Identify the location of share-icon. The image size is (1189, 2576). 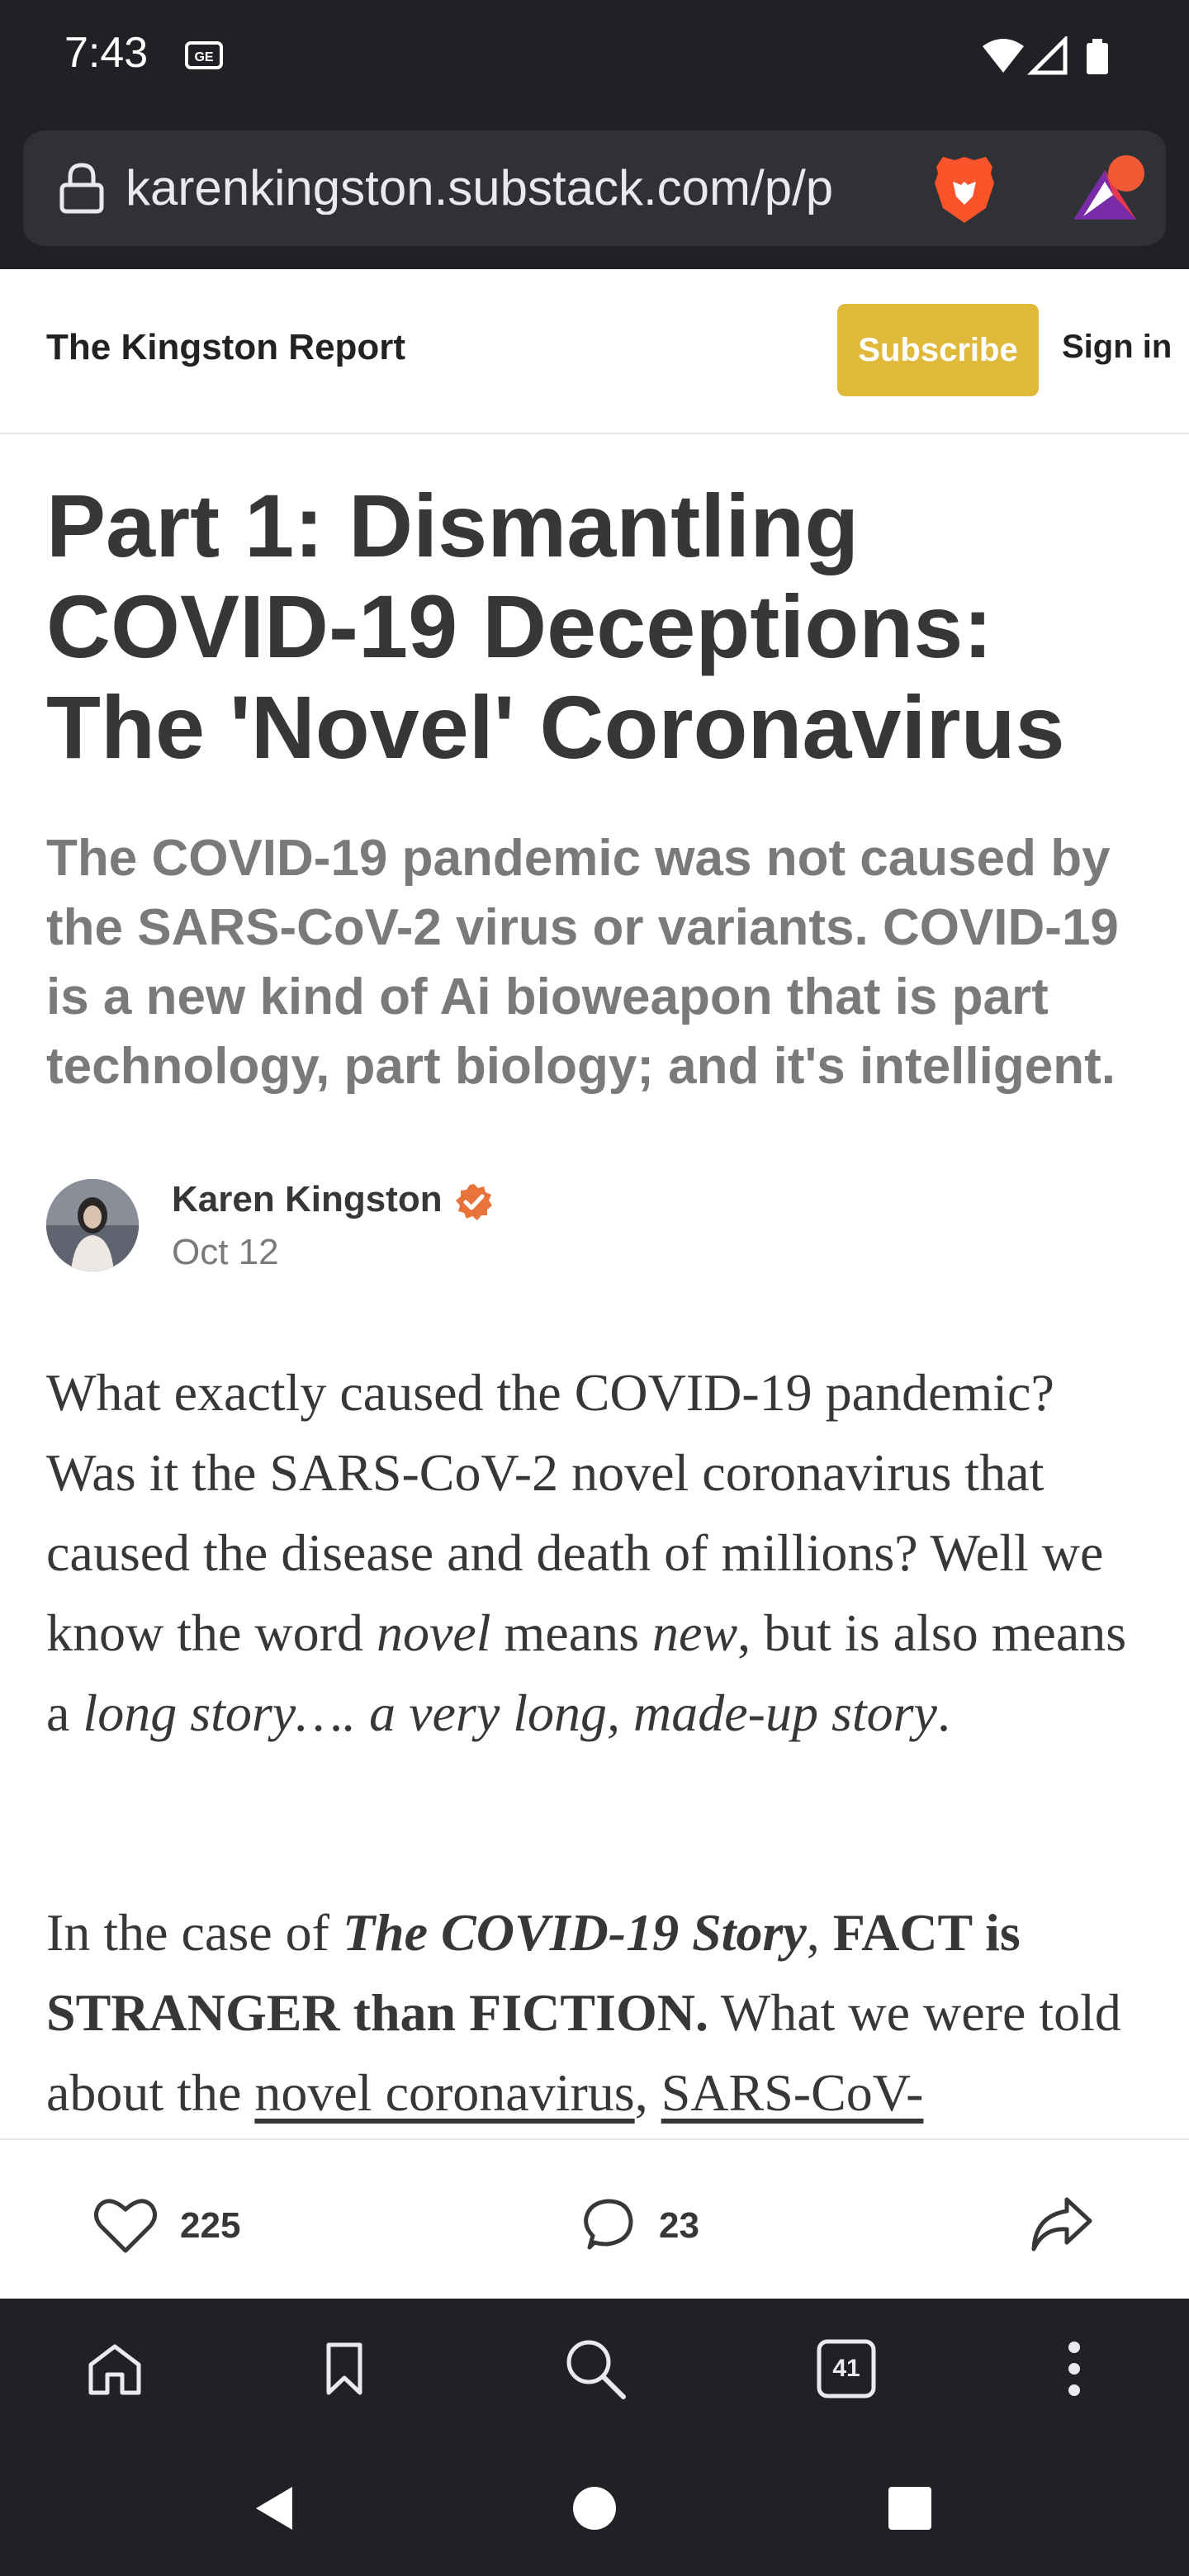
(1061, 2224).